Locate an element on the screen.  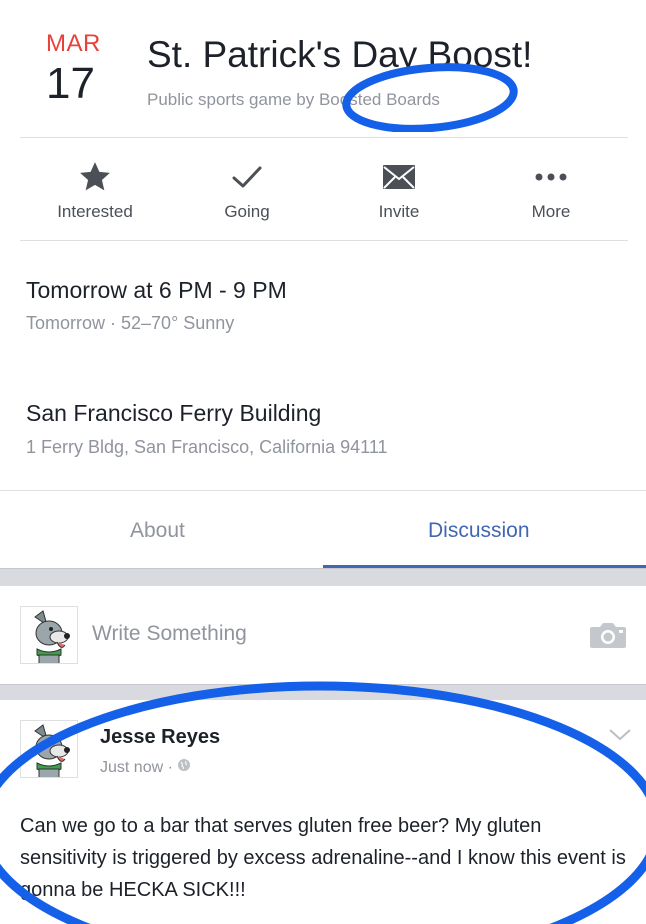
post-composer: Write Something is located at coordinates (323, 635).